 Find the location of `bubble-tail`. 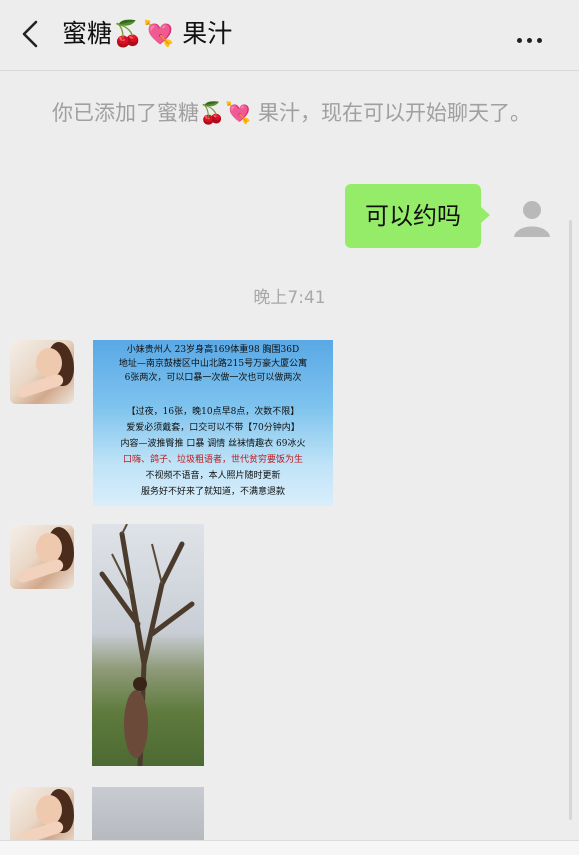

bubble-tail is located at coordinates (485, 215).